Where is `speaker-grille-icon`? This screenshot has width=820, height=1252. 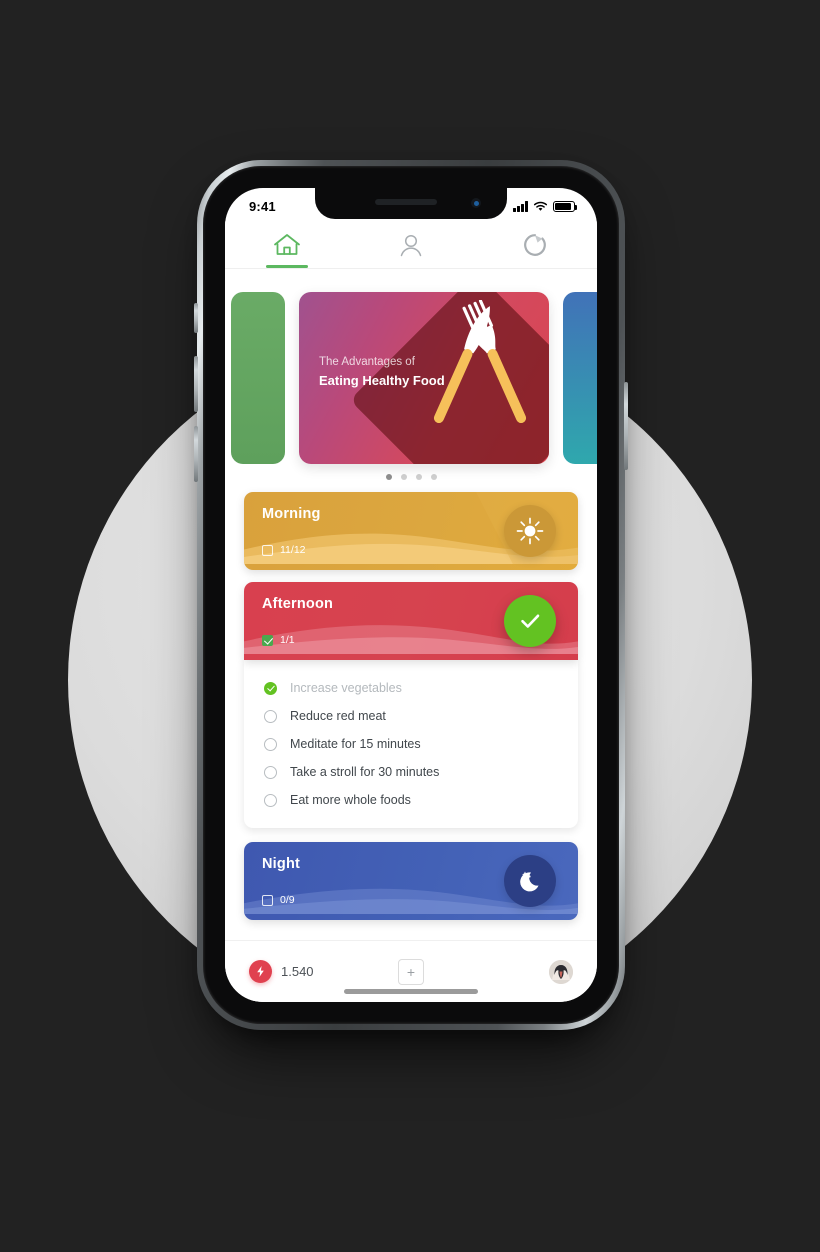 speaker-grille-icon is located at coordinates (406, 202).